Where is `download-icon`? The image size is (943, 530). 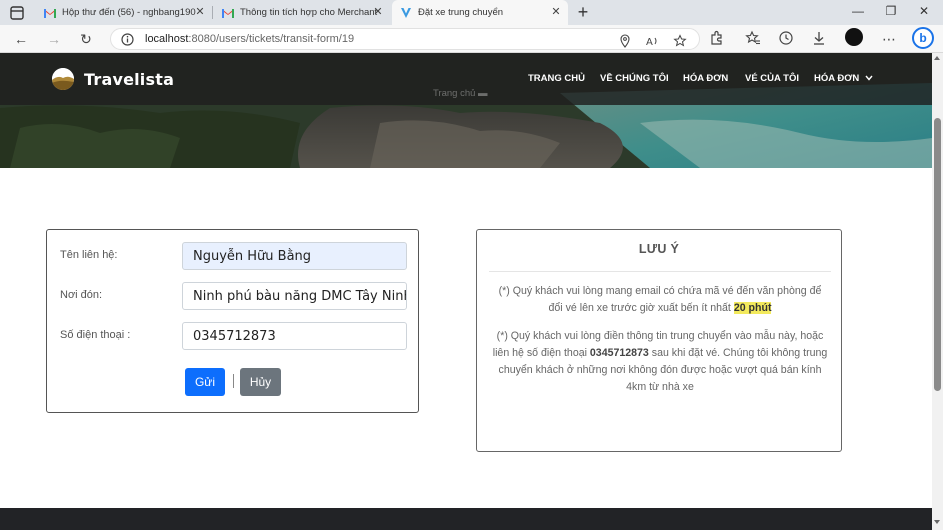
download-icon is located at coordinates (819, 38).